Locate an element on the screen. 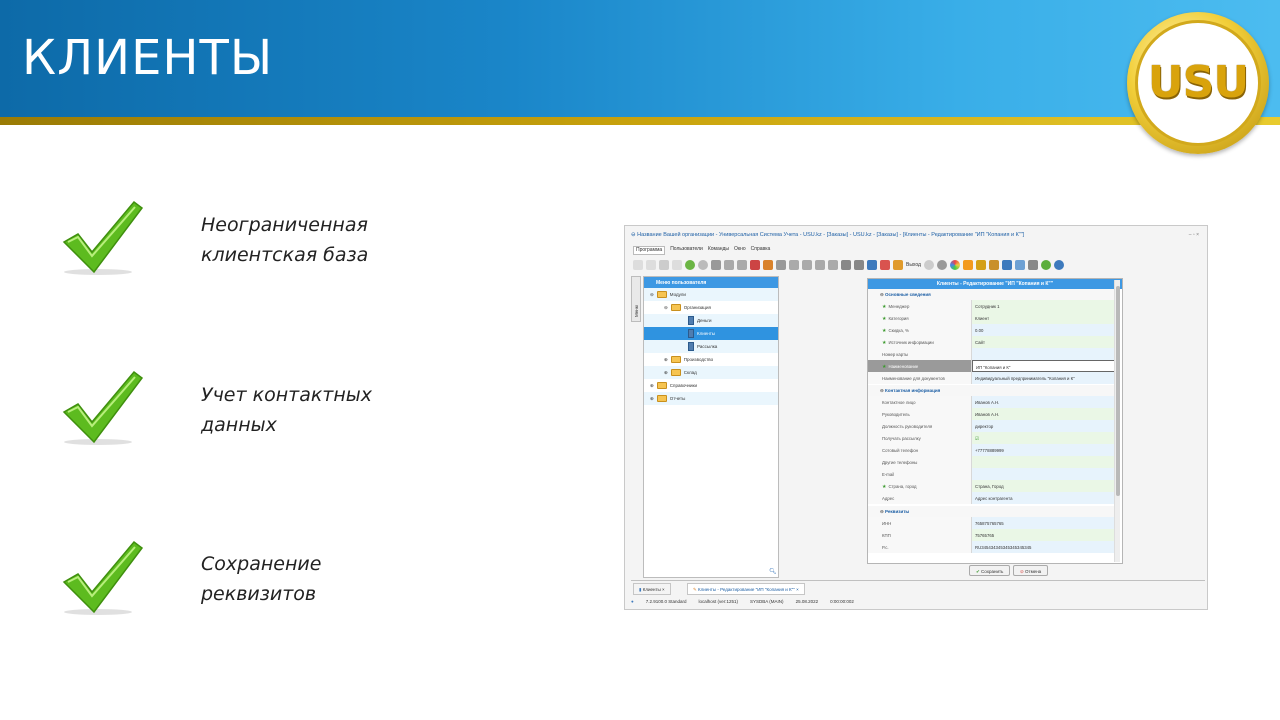 This screenshot has width=1280, height=720. tree-item-organization: ⊖ Организация is located at coordinates (687, 307).